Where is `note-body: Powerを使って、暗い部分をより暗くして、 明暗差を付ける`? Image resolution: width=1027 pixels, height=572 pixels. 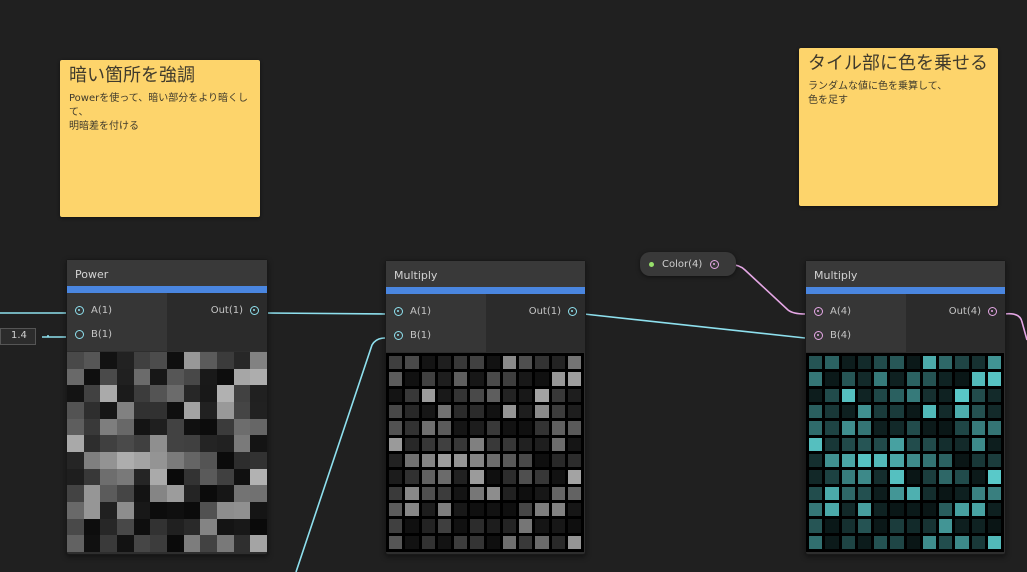 note-body: Powerを使って、暗い部分をより暗くして、 明暗差を付ける is located at coordinates (159, 112).